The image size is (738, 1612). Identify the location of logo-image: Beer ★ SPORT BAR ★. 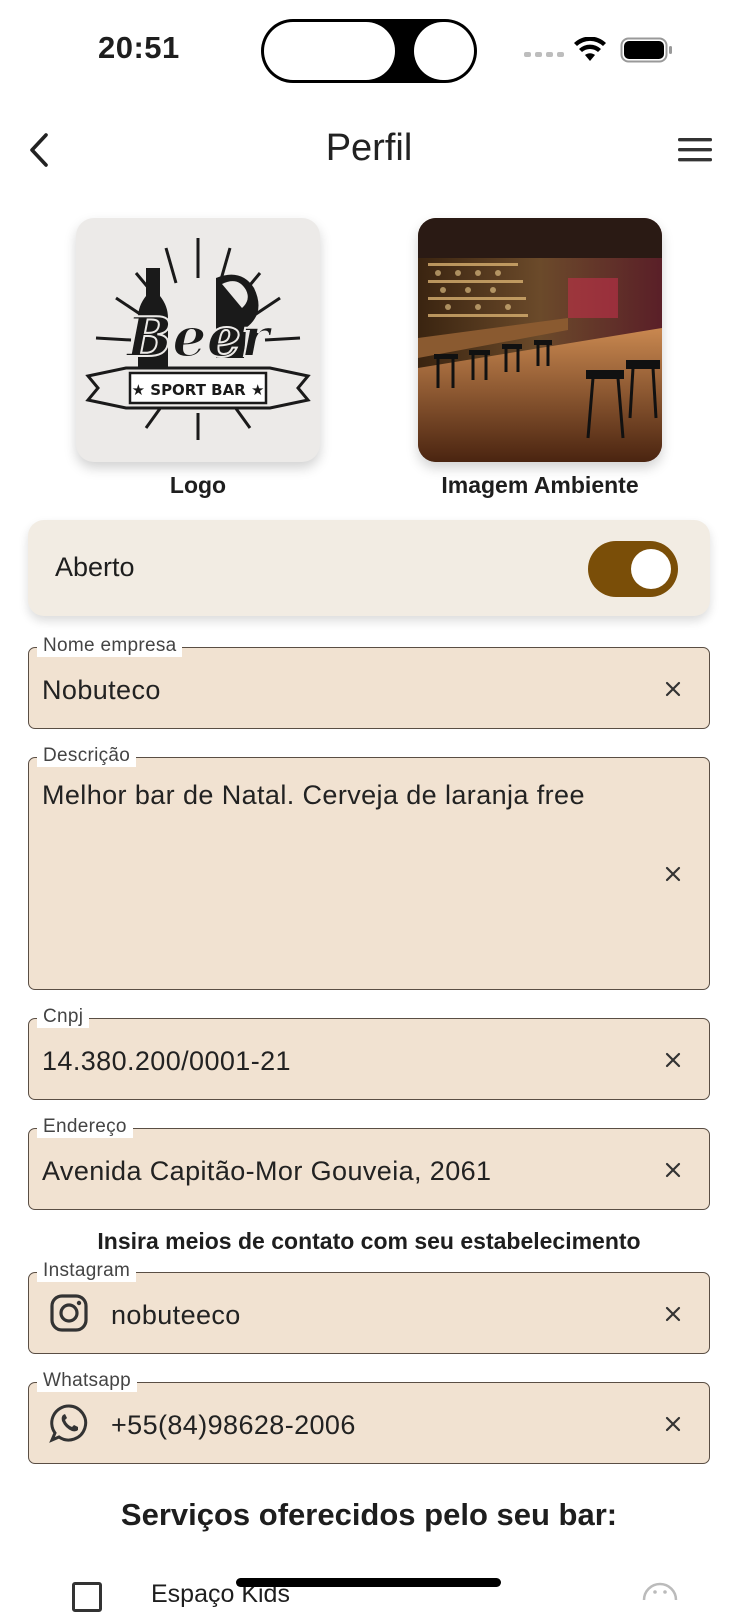
(198, 340).